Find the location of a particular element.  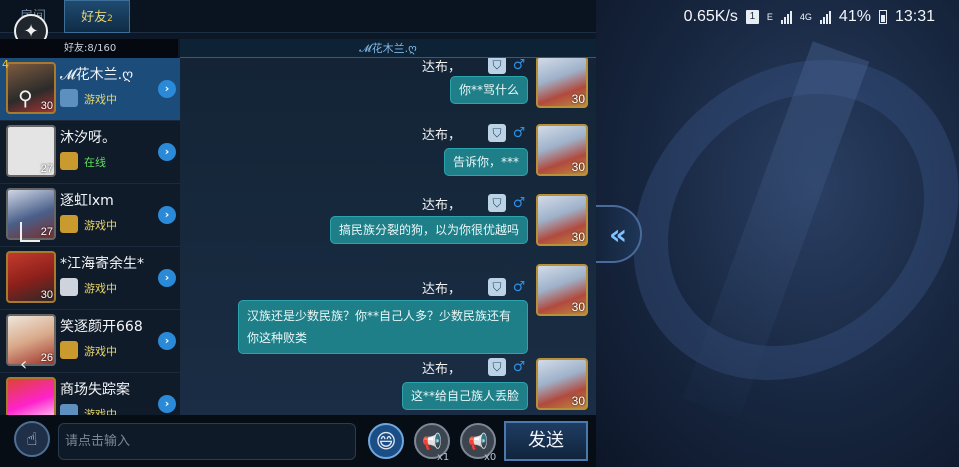

signal-icon is located at coordinates (786, 17).